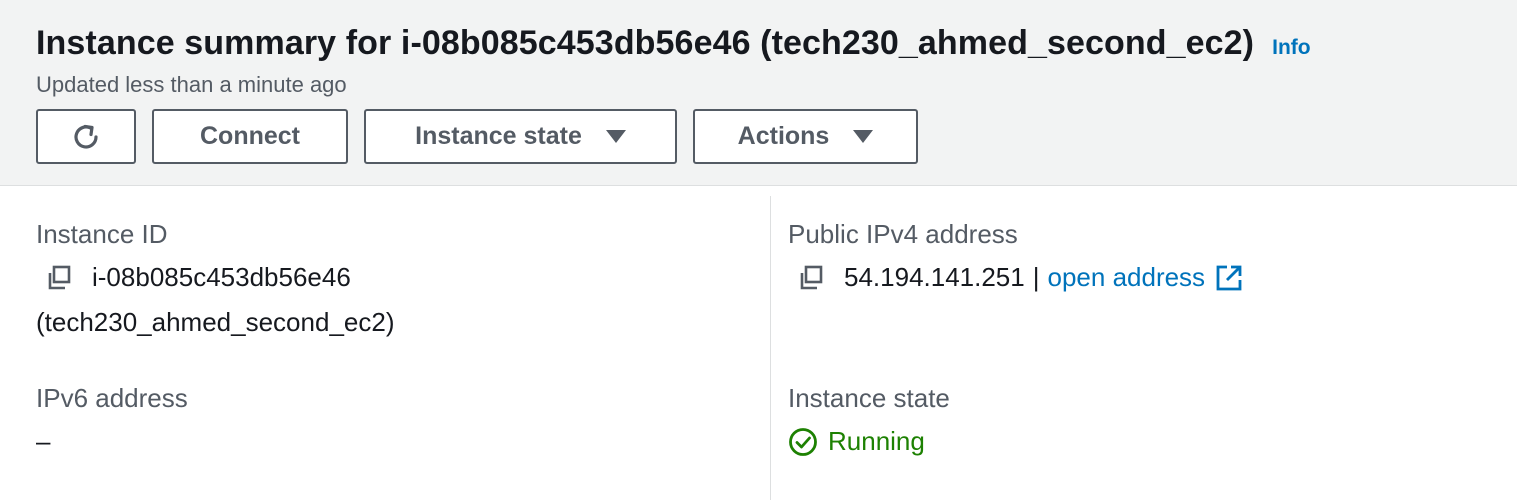 The width and height of the screenshot is (1517, 500). I want to click on instance-state-label: Instance state, so click(869, 398).